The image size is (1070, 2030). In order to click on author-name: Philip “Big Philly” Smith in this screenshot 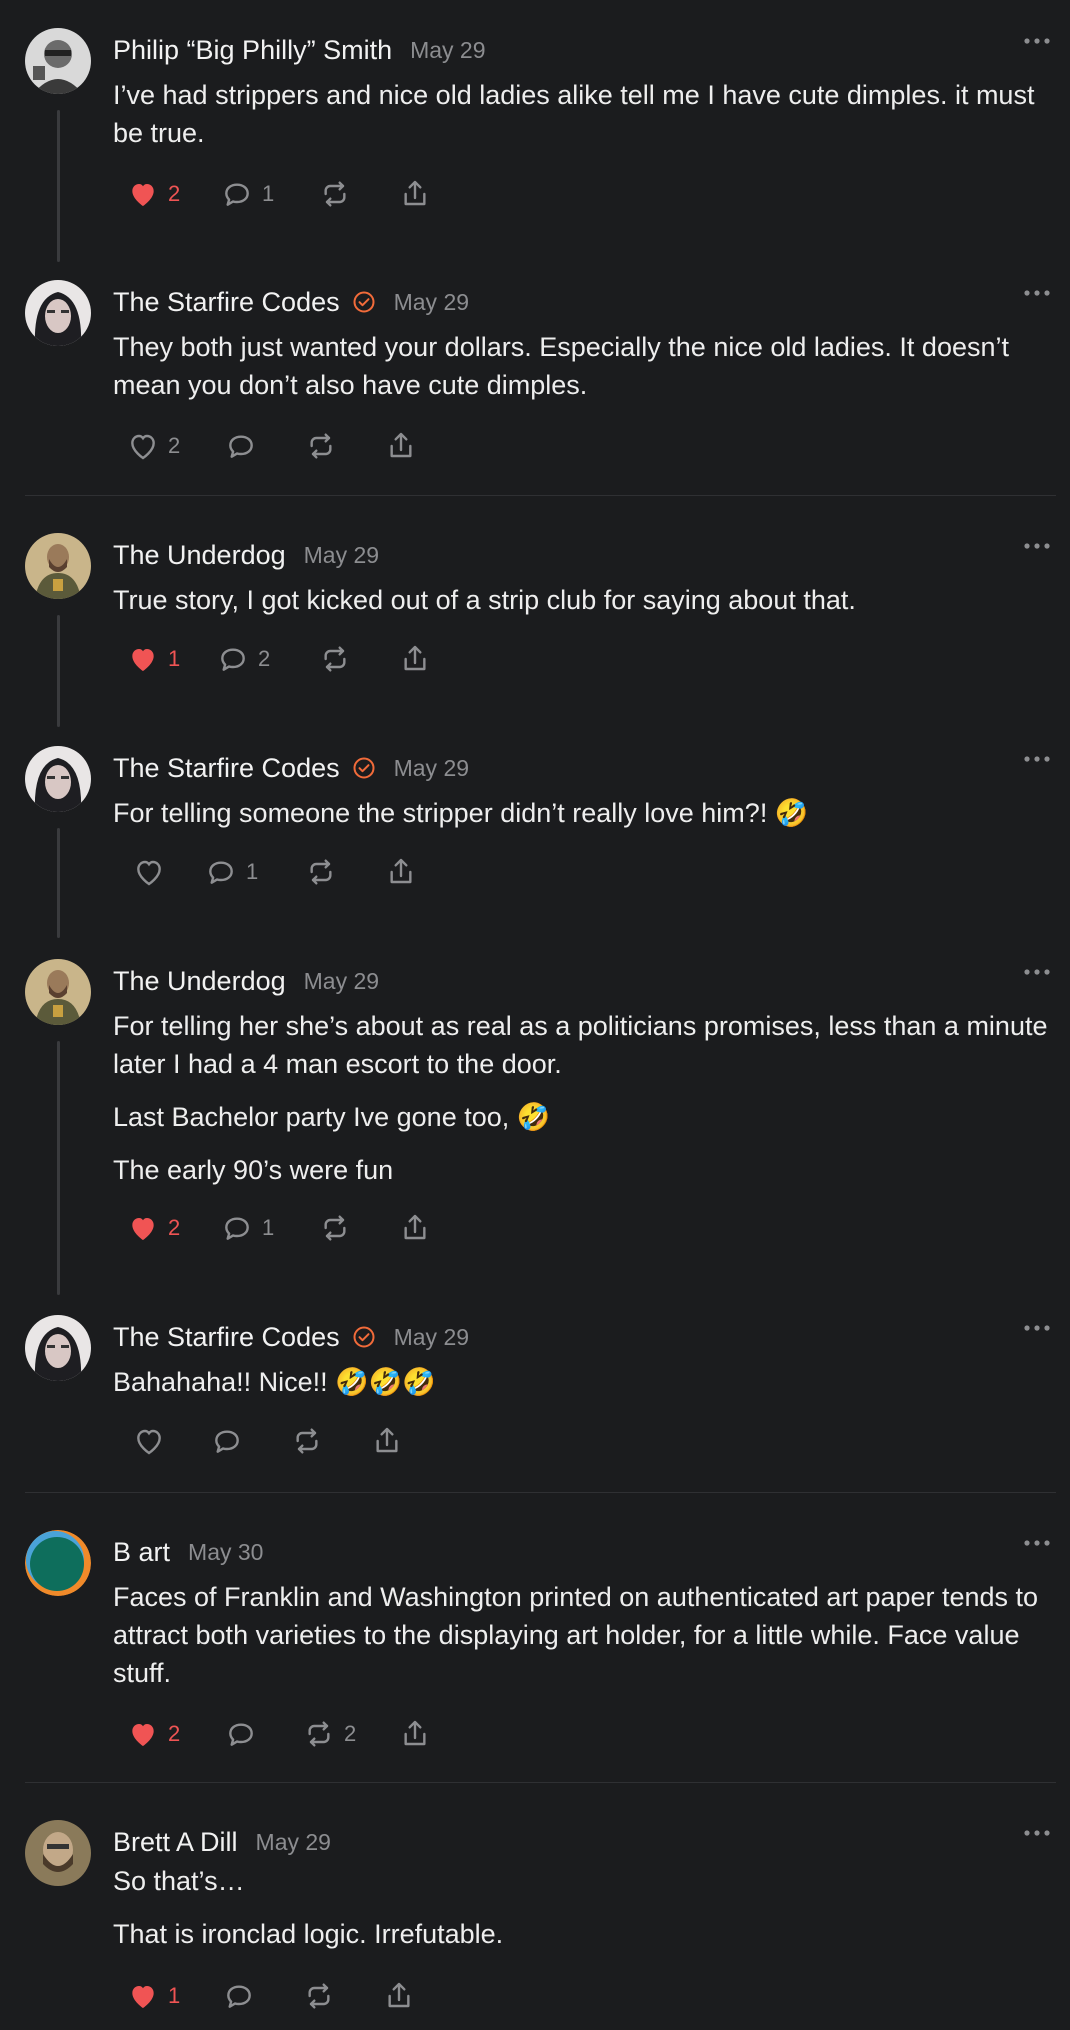, I will do `click(252, 50)`.